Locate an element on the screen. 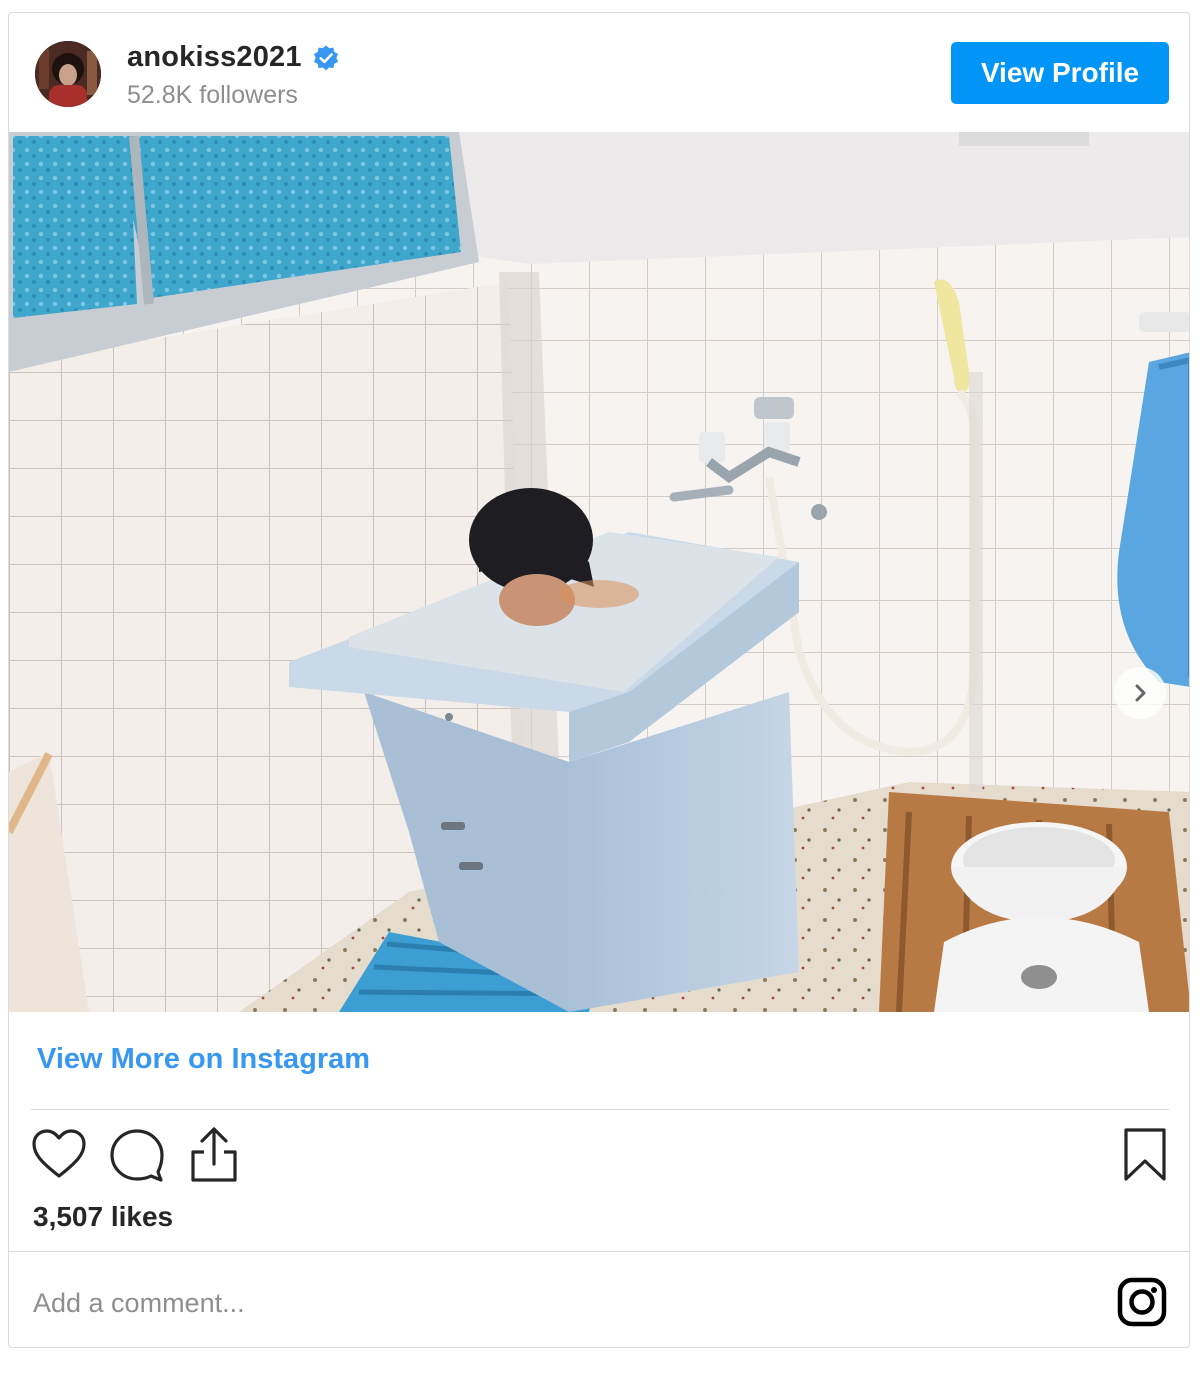 This screenshot has width=1200, height=1380. comment-input is located at coordinates (563, 1303).